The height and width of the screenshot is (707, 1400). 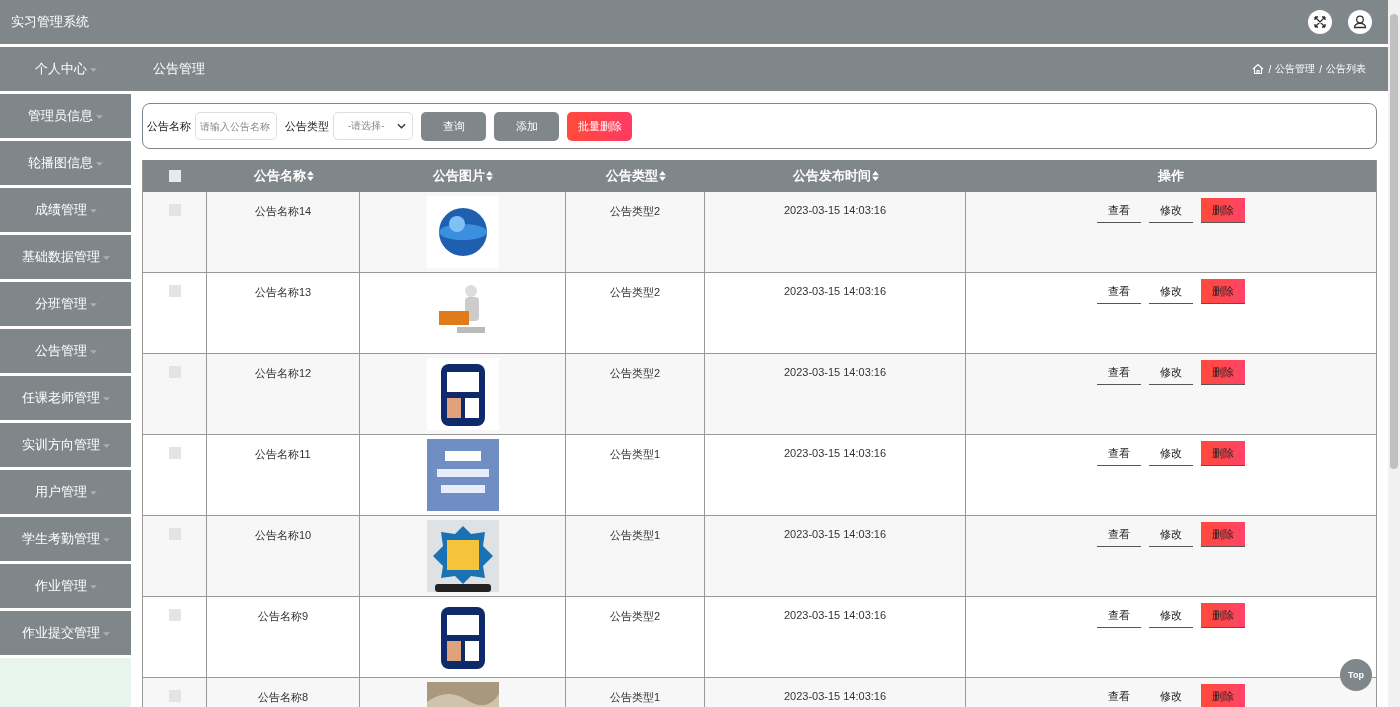 What do you see at coordinates (459, 176) in the screenshot?
I see `column-header: 公告图片` at bounding box center [459, 176].